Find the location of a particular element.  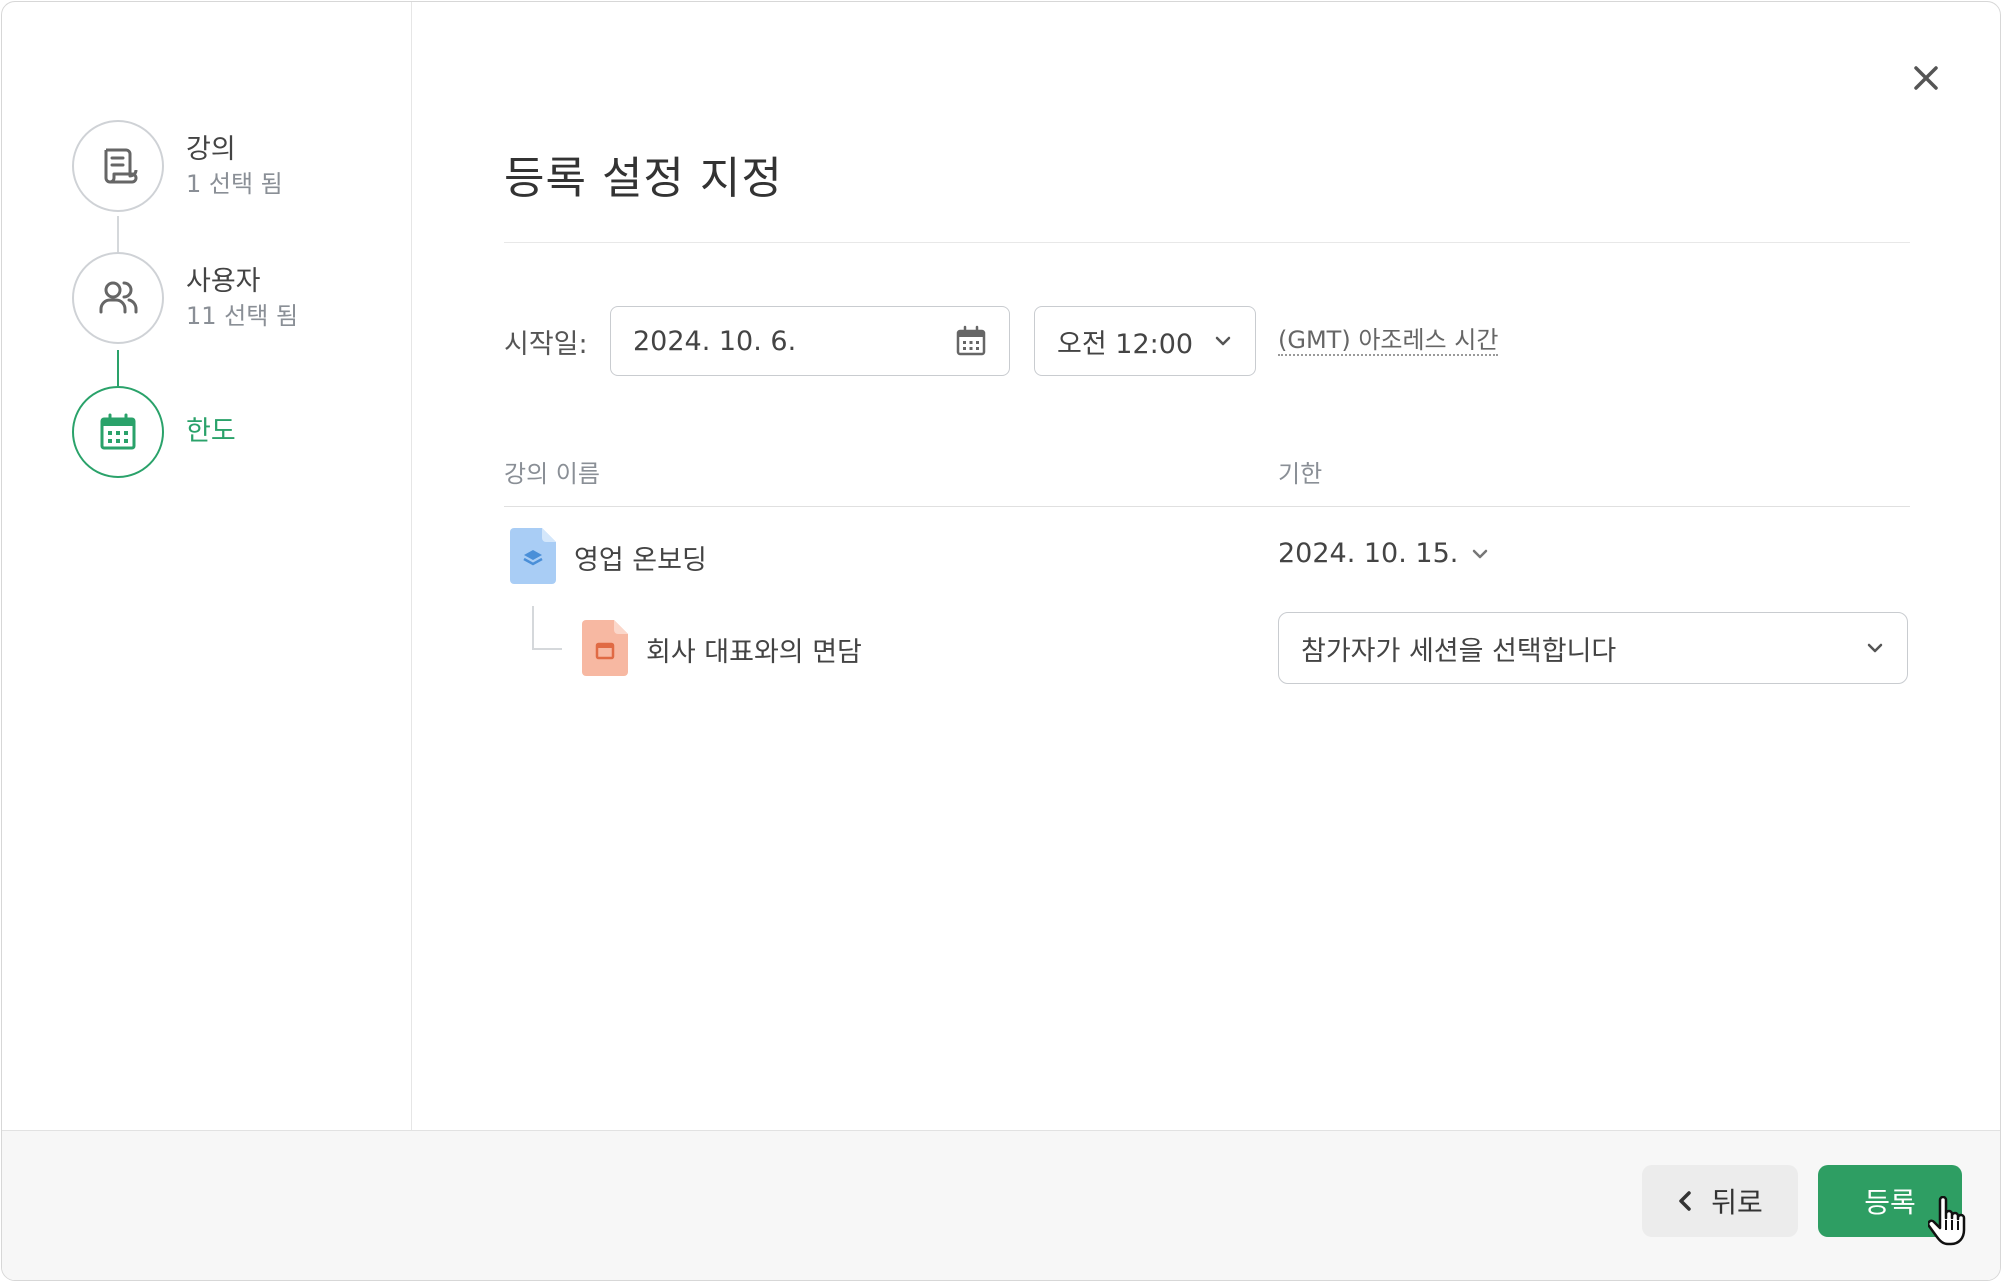

step-limits-circle is located at coordinates (118, 432).